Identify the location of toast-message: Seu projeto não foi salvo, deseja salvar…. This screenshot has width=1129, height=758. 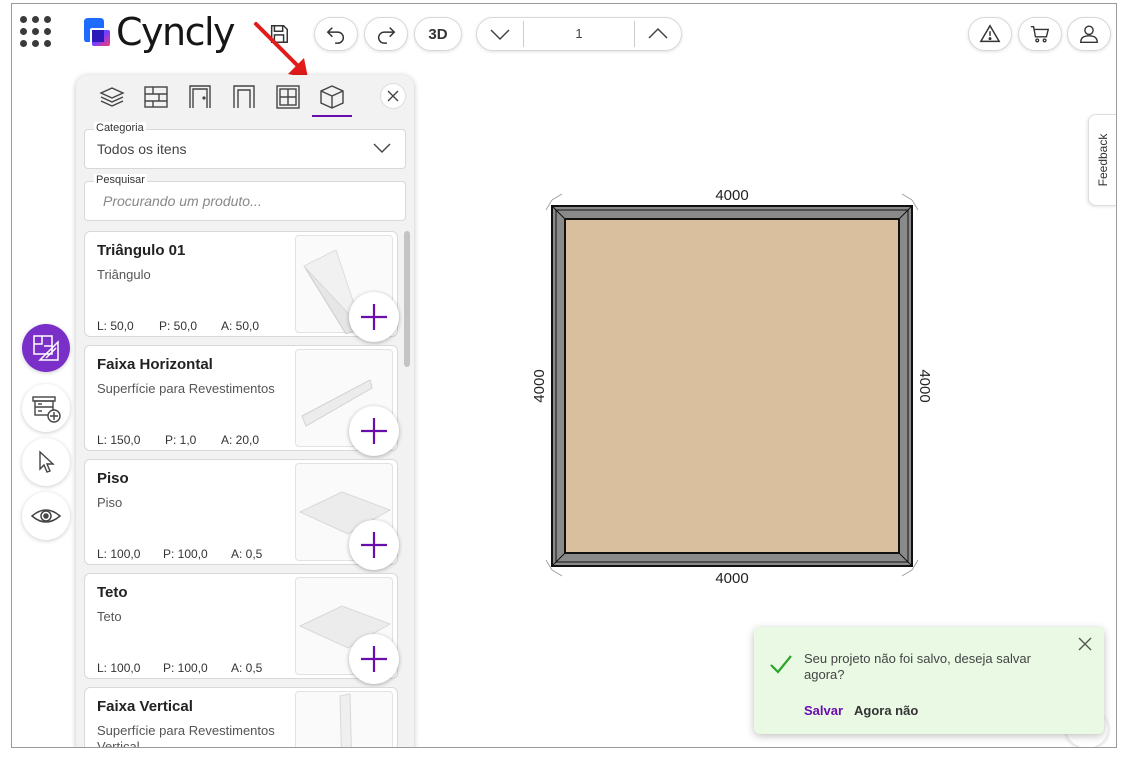
(917, 666).